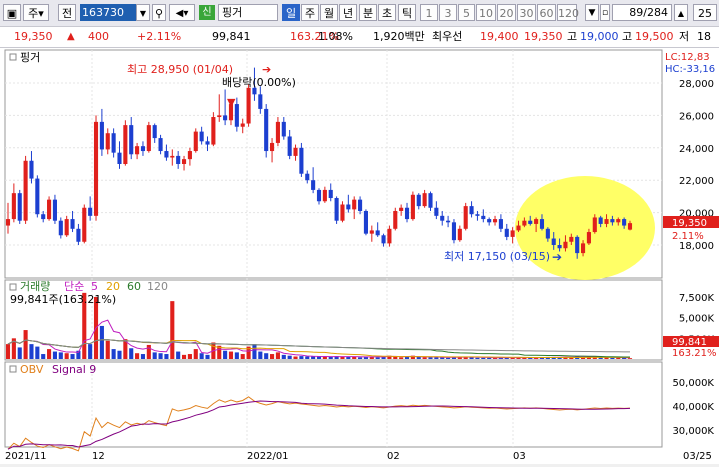 The width and height of the screenshot is (719, 467). Describe the element at coordinates (348, 12) in the screenshot. I see `period-3-button: 년` at that location.